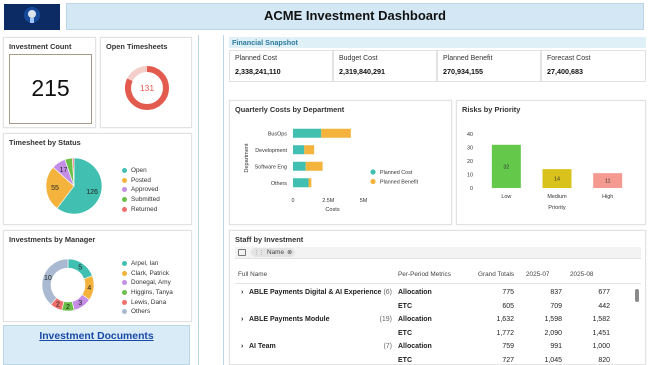 This screenshot has height=365, width=650. I want to click on y-tick-label: 30, so click(470, 149).